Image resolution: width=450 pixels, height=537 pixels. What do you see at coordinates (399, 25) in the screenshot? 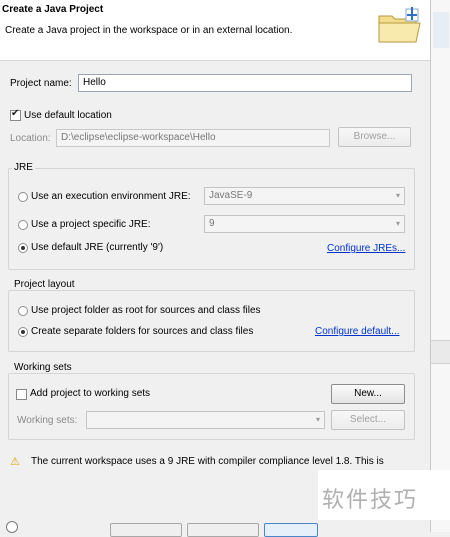
I see `new-java-project-folder-icon` at bounding box center [399, 25].